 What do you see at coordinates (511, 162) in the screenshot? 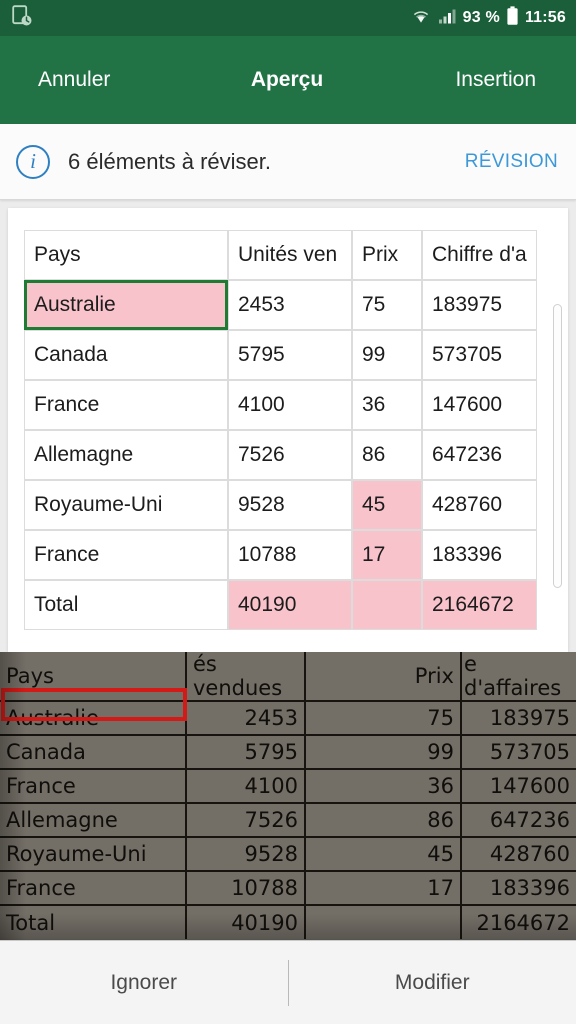
I see `review-button: RÉVISION` at bounding box center [511, 162].